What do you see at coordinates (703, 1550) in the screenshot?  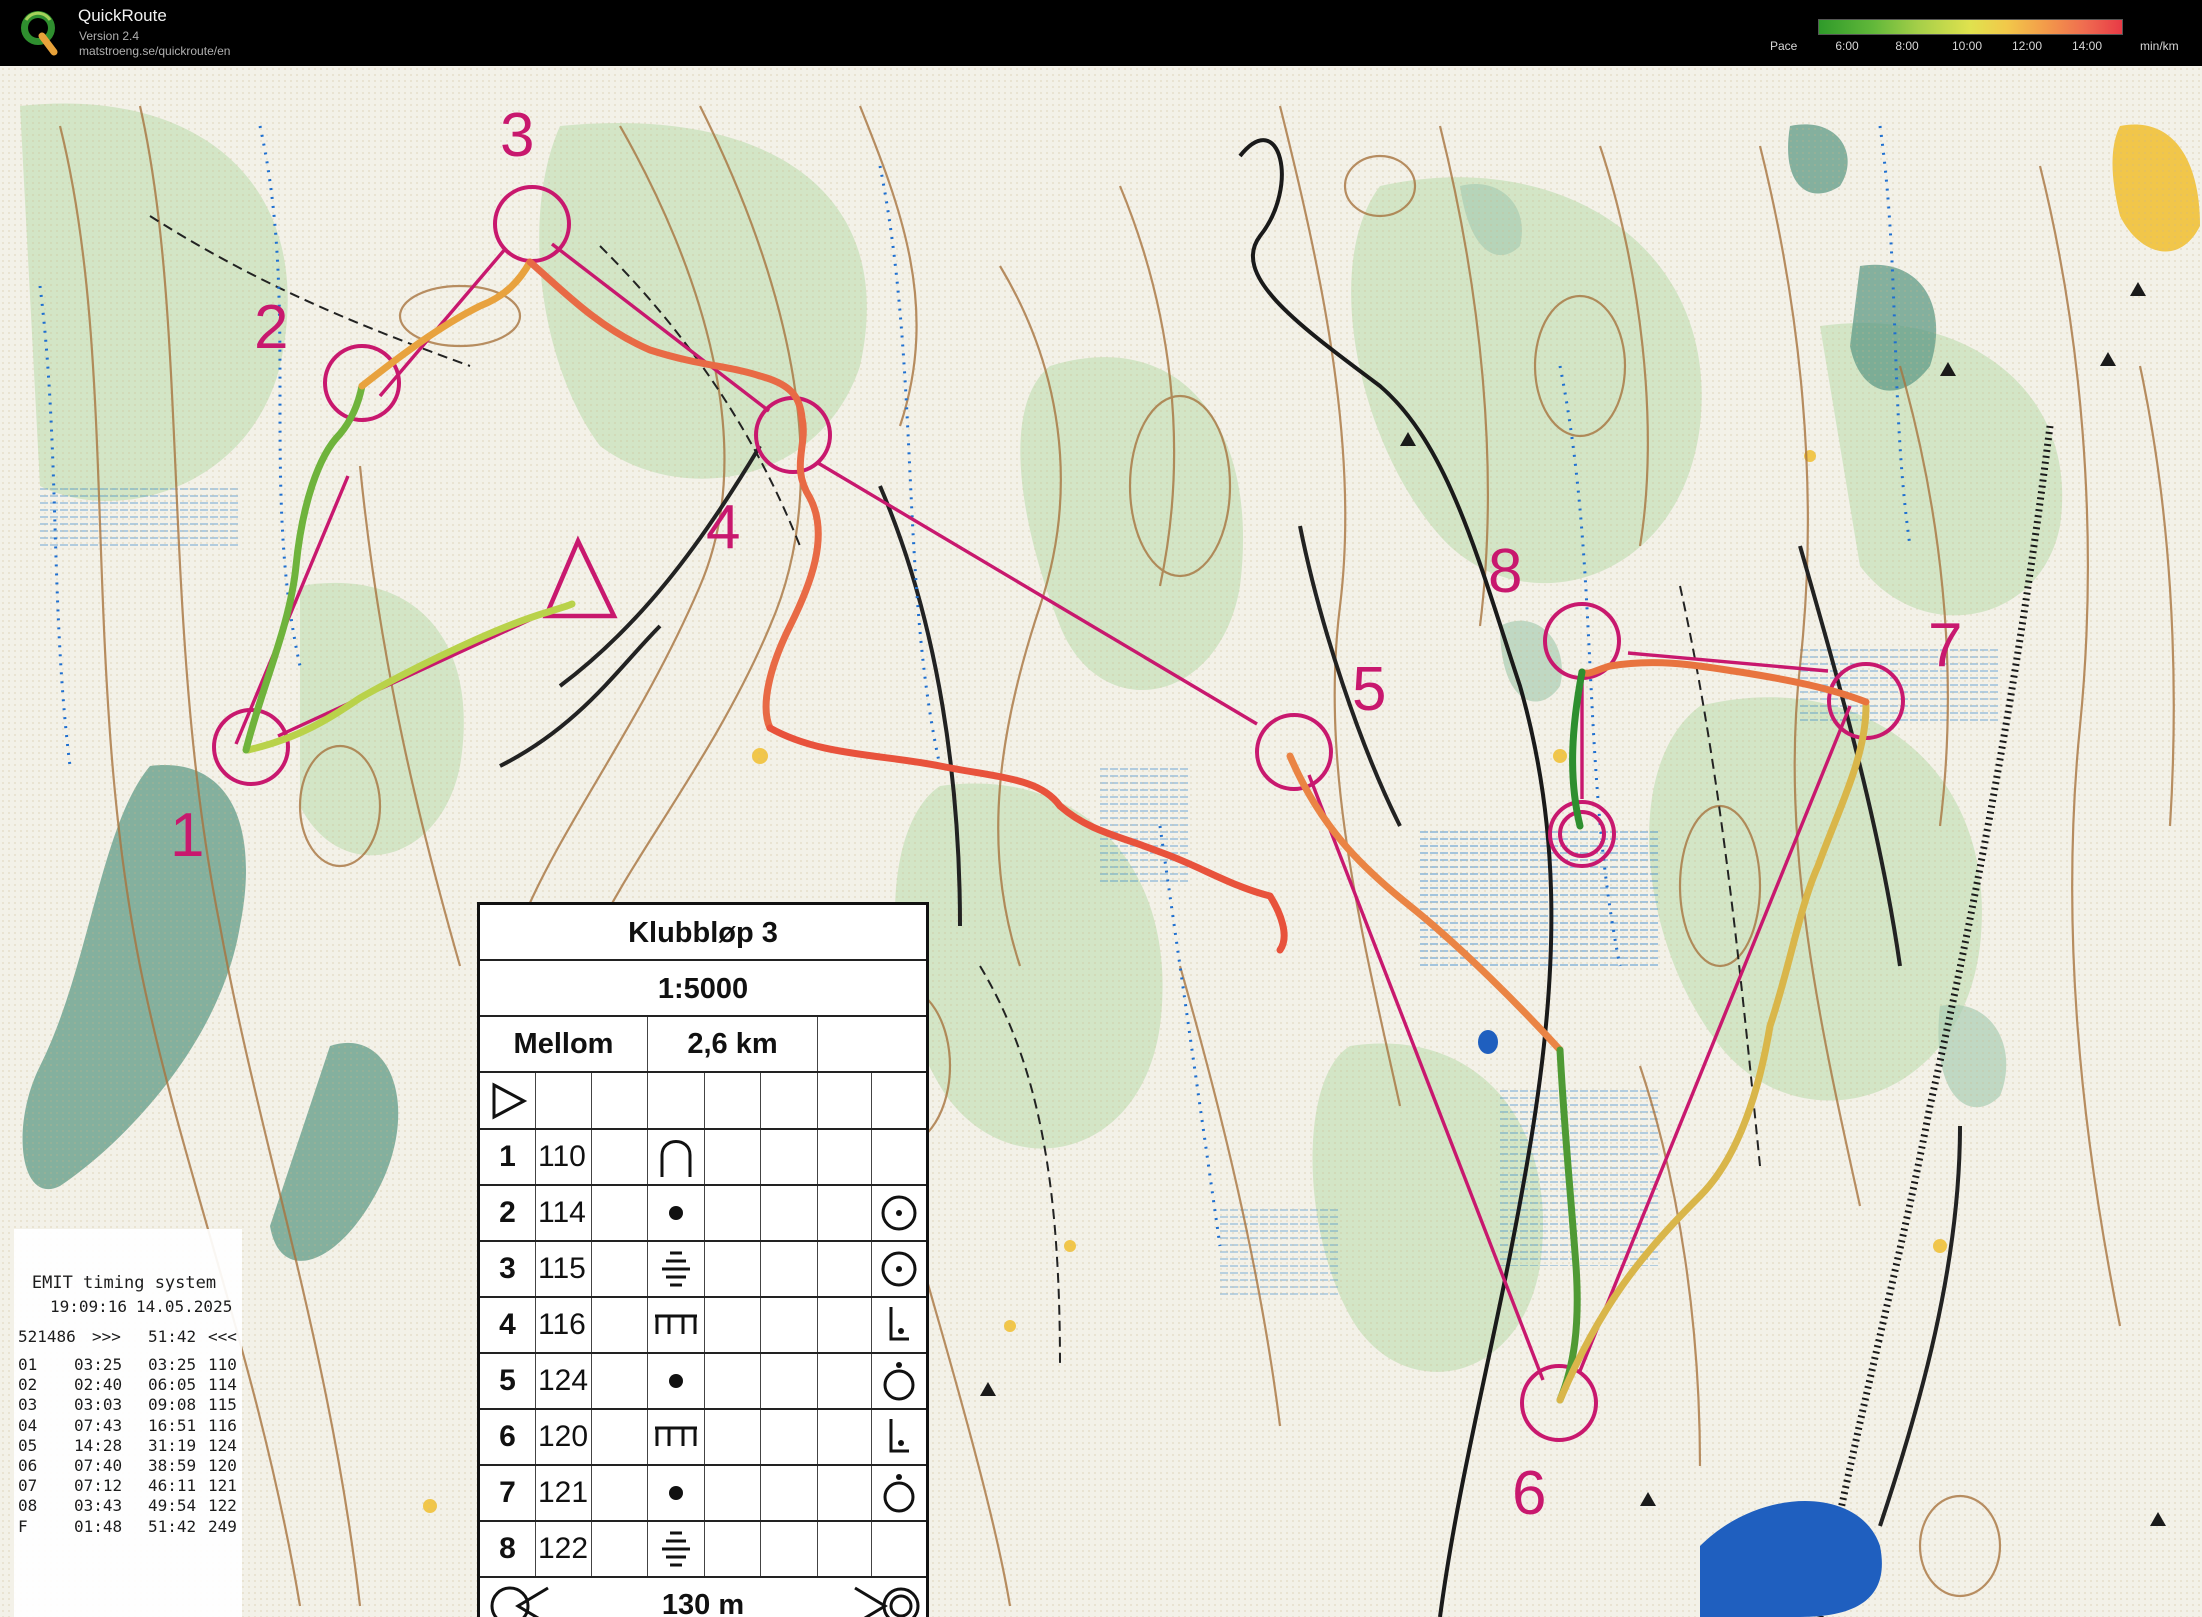 I see `control-row: 8 122` at bounding box center [703, 1550].